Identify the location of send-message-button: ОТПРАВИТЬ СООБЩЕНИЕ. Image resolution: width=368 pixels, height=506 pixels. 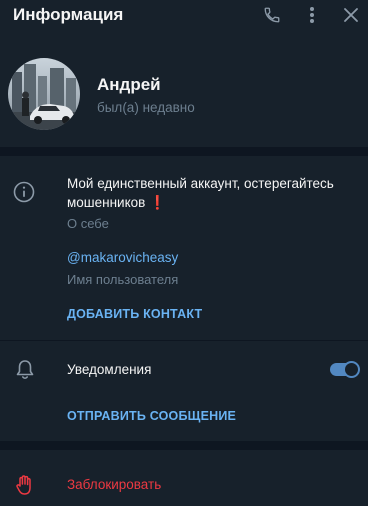
(151, 416).